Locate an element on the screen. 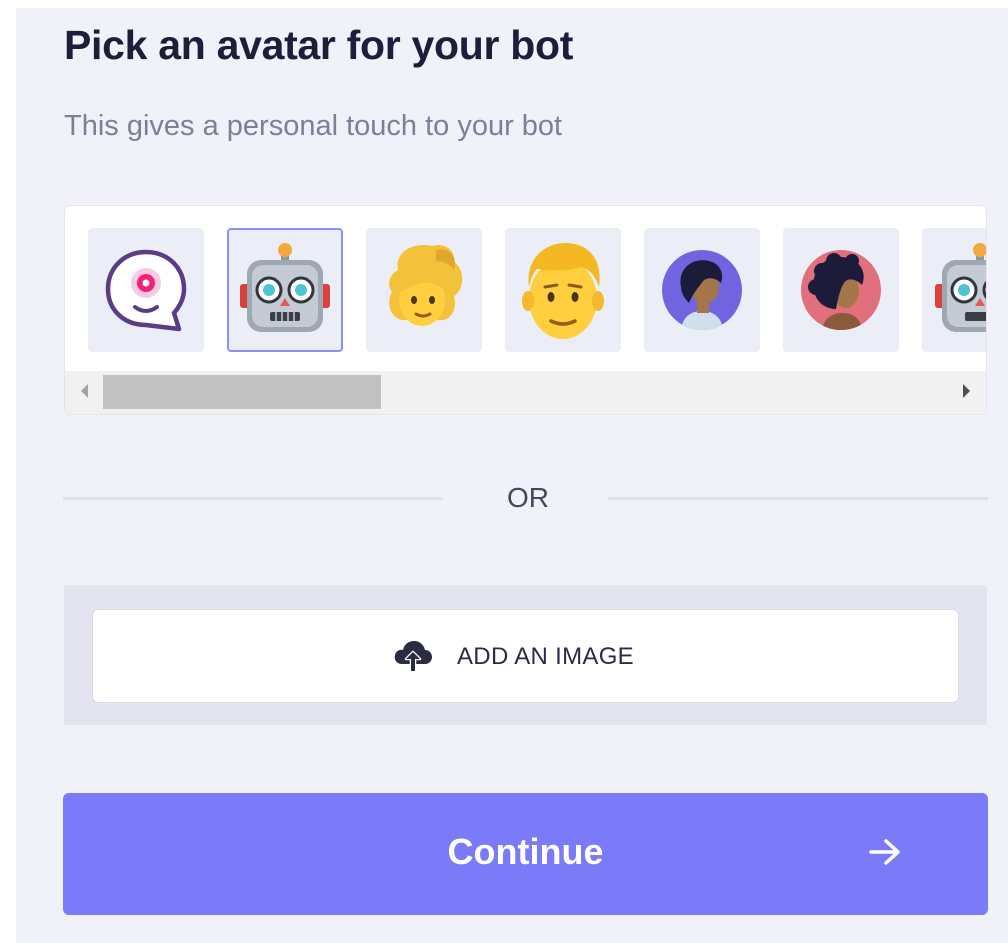 This screenshot has height=943, width=1008. add-image-label: ADD AN IMAGE is located at coordinates (545, 656).